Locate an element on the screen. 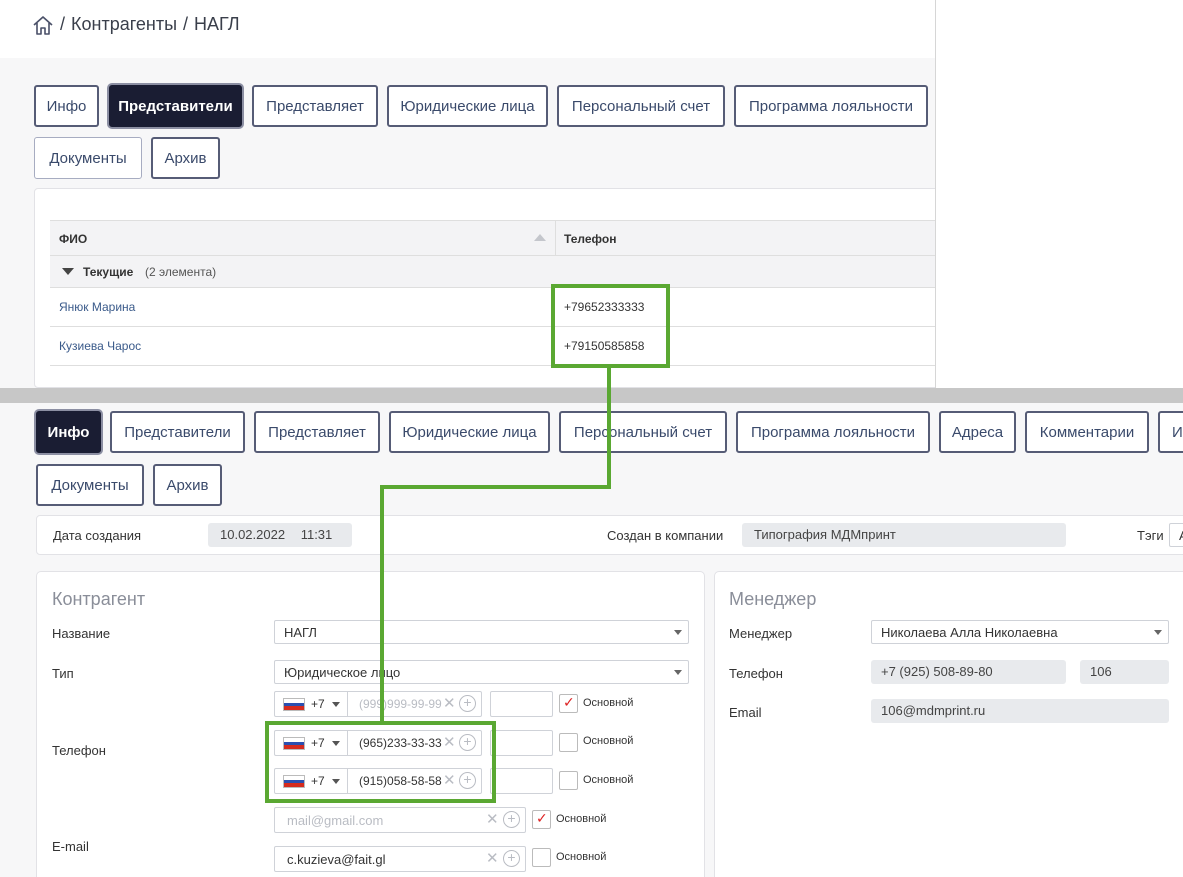 The image size is (1183, 877). manager-email-label: Email is located at coordinates (745, 712).